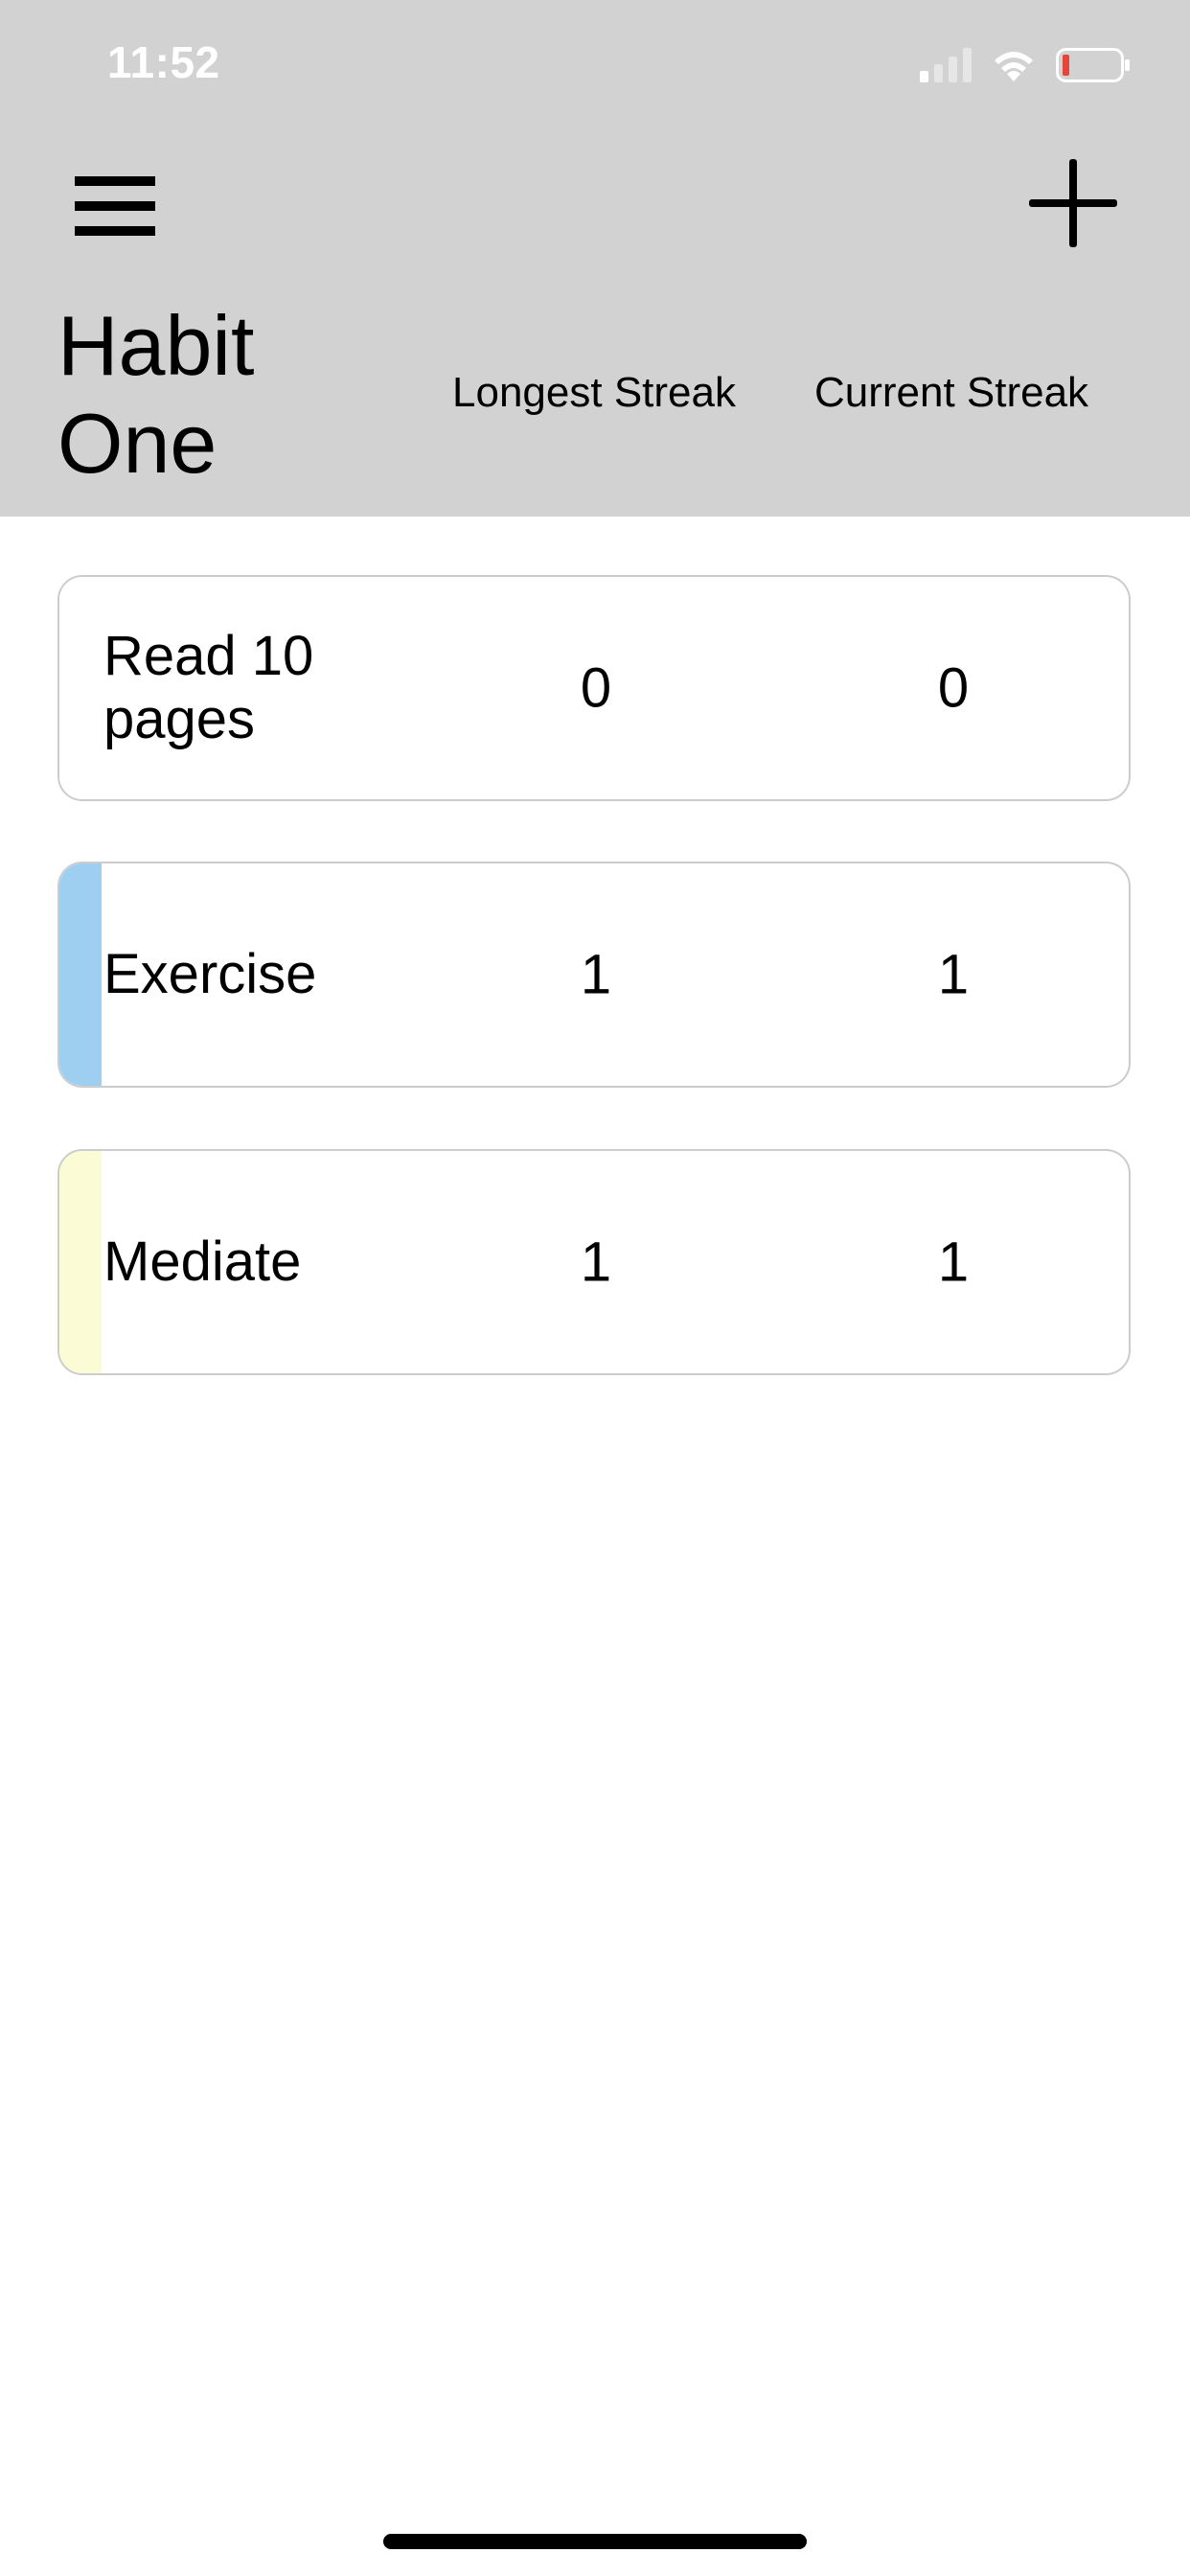 This screenshot has width=1190, height=2576. Describe the element at coordinates (209, 688) in the screenshot. I see `habit-name: Read 10 pages` at that location.